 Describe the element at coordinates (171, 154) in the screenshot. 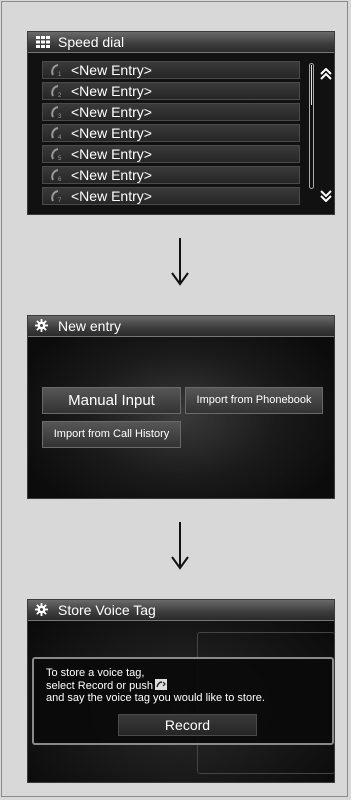

I see `speed-dial-entry: 5 <New Entry>` at that location.